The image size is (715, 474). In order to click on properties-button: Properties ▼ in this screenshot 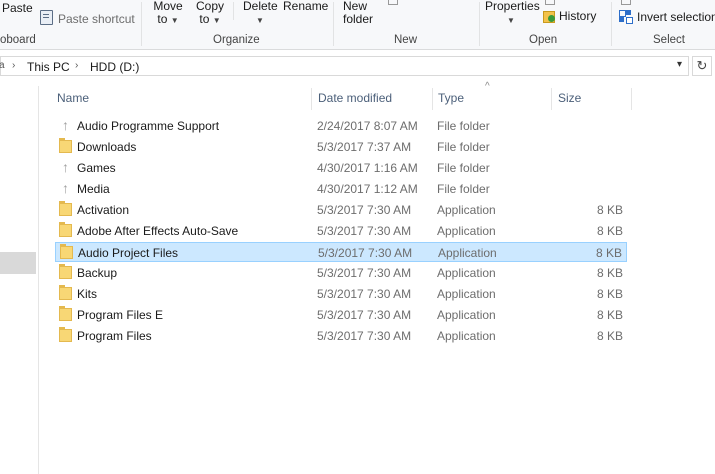, I will do `click(512, 13)`.